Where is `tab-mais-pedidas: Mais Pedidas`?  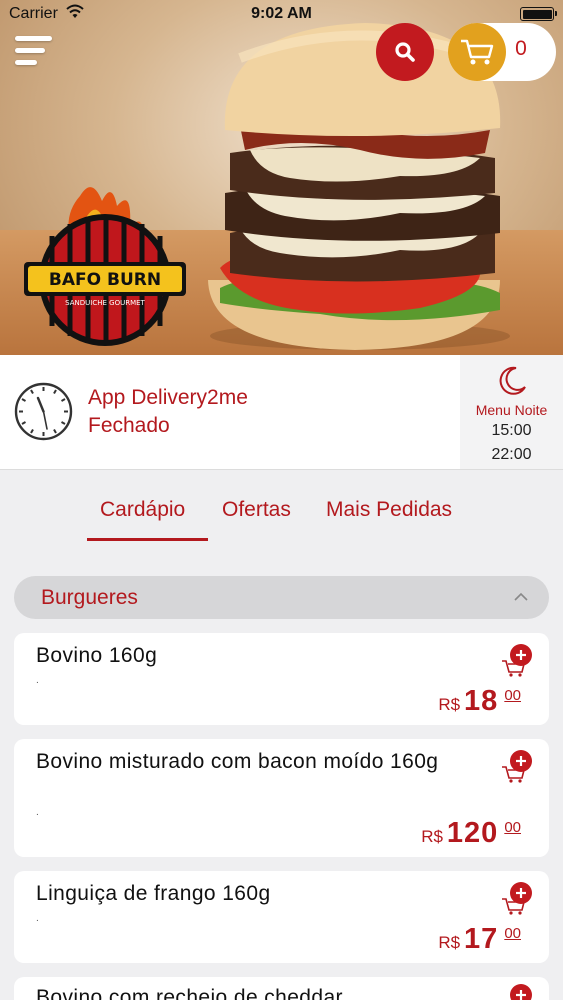
tab-mais-pedidas: Mais Pedidas is located at coordinates (389, 510).